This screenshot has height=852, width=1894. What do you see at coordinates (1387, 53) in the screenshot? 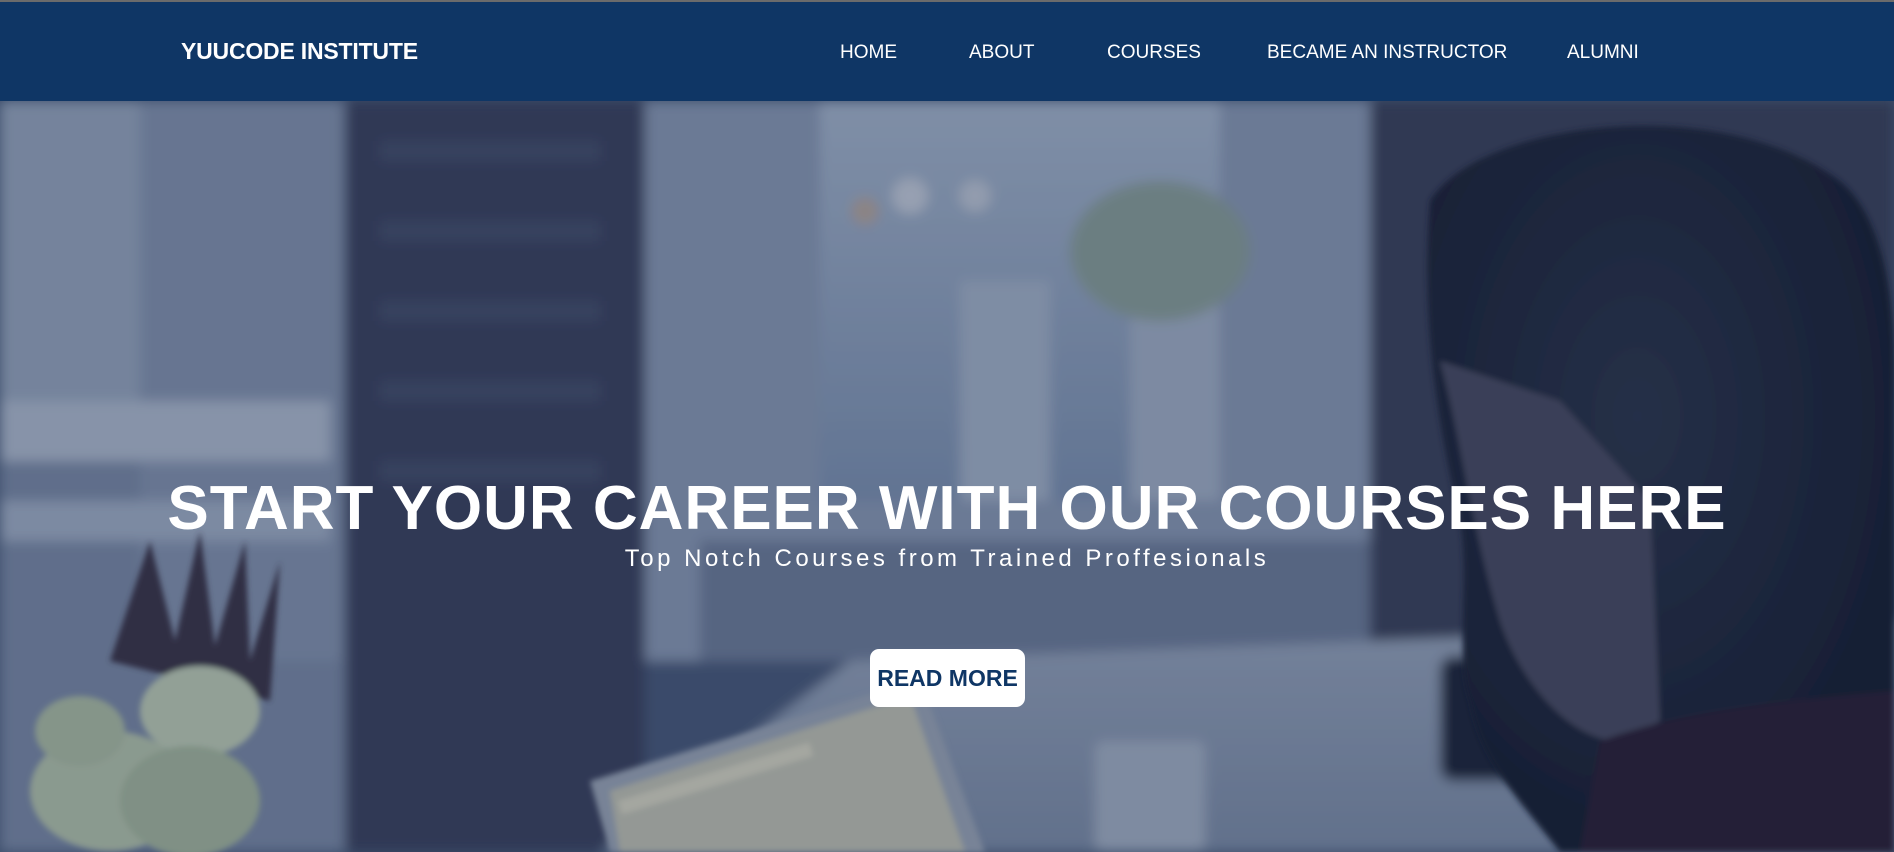
I see `nav-become-instructor: BECAME AN INSTRUCTOR` at bounding box center [1387, 53].